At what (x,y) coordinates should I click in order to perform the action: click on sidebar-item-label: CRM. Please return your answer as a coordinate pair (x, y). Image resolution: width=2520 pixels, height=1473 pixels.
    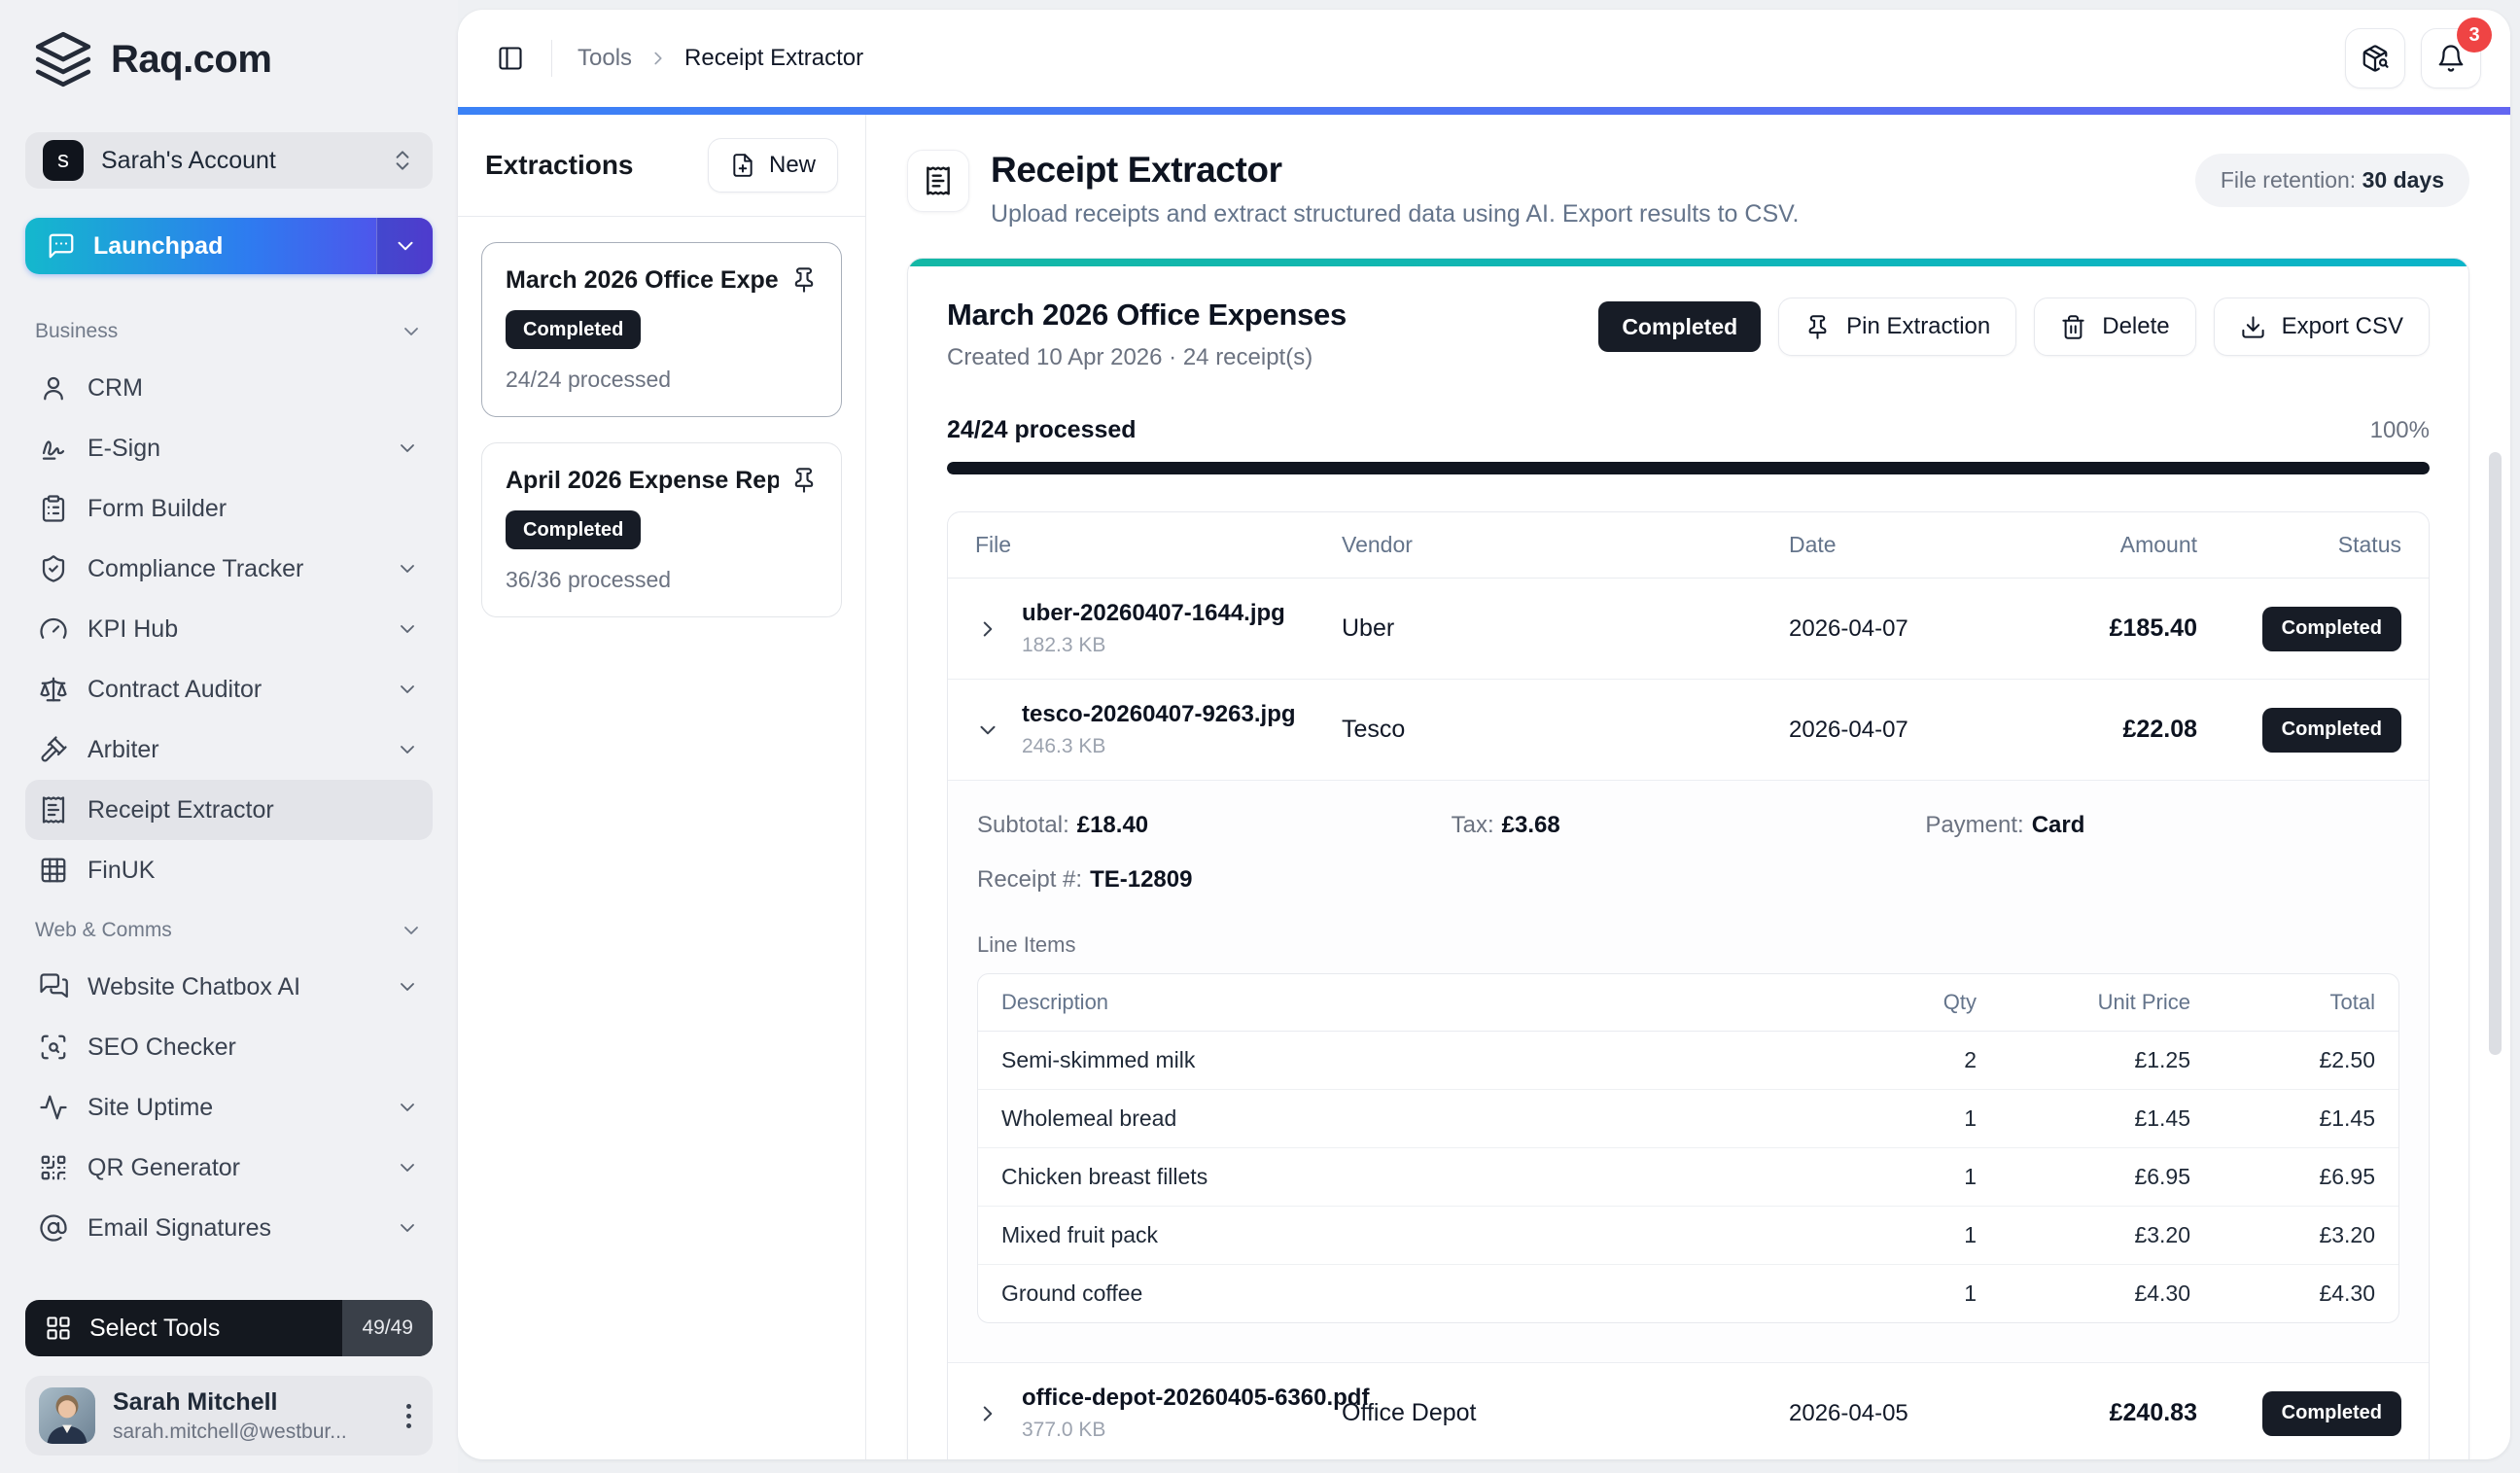
    Looking at the image, I should click on (115, 387).